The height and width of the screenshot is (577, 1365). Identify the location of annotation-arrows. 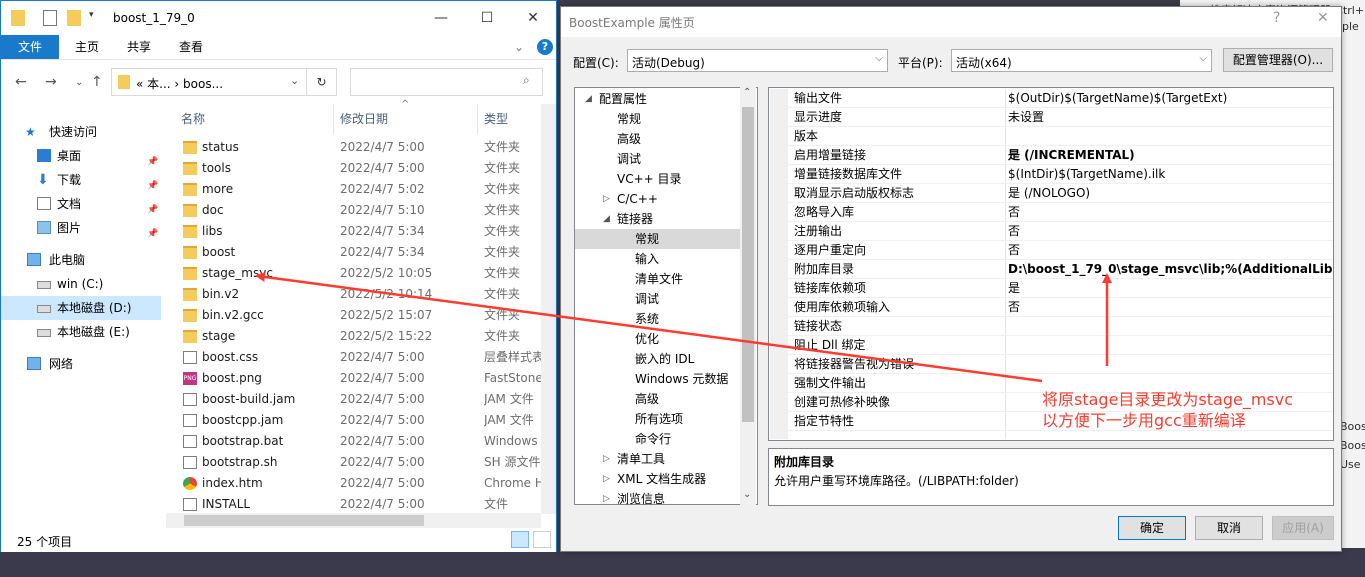
(683, 327).